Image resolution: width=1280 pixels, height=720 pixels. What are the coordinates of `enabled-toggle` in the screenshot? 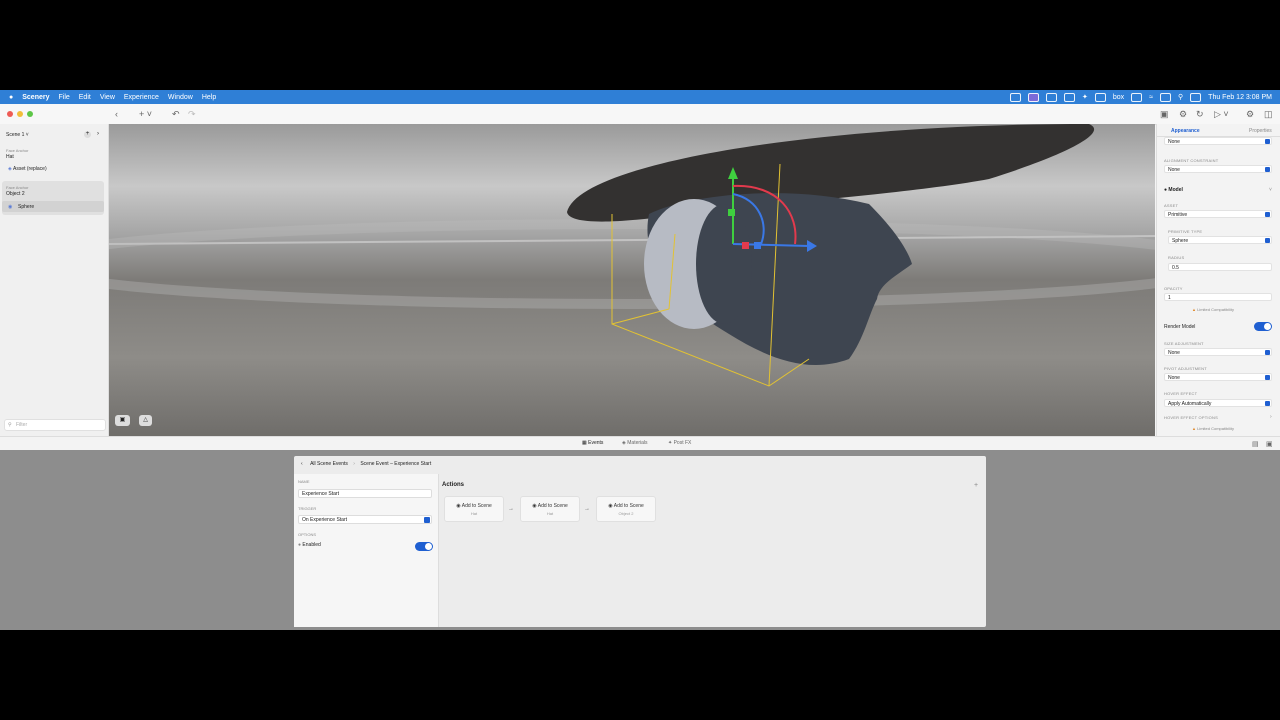 It's located at (424, 546).